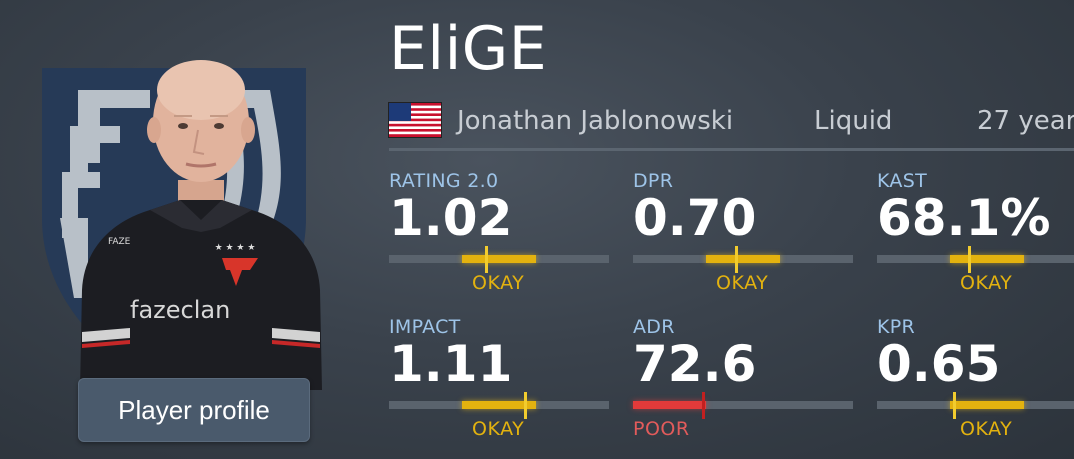 The height and width of the screenshot is (459, 1074). Describe the element at coordinates (731, 149) in the screenshot. I see `header-divider` at that location.